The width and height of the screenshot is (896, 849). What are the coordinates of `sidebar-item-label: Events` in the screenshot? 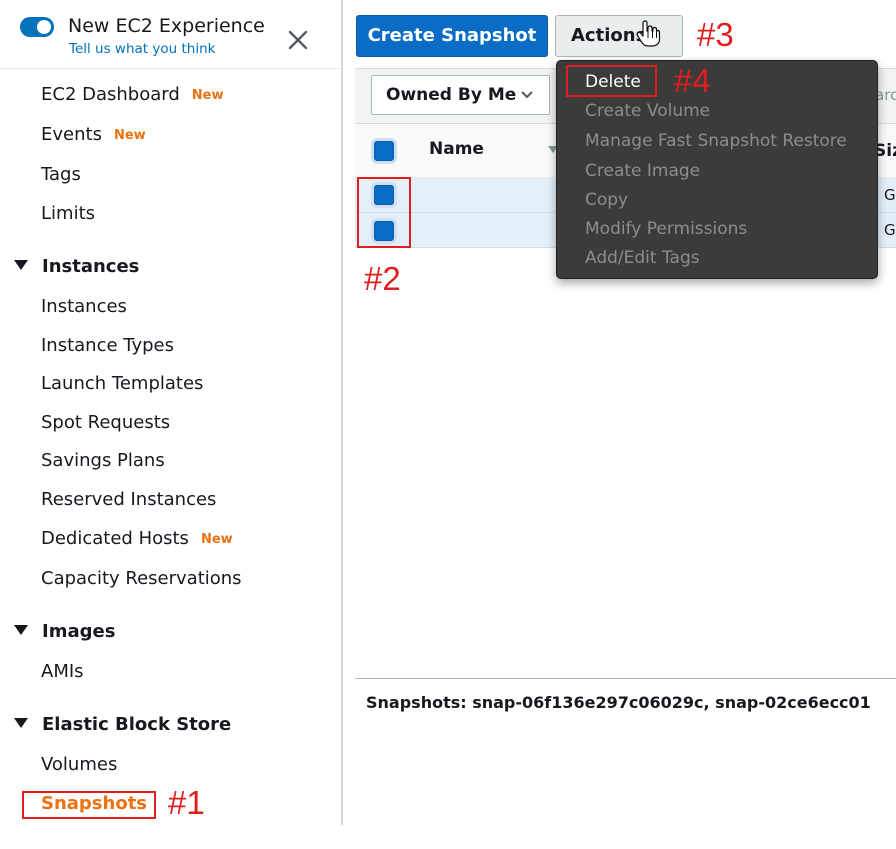 It's located at (71, 134).